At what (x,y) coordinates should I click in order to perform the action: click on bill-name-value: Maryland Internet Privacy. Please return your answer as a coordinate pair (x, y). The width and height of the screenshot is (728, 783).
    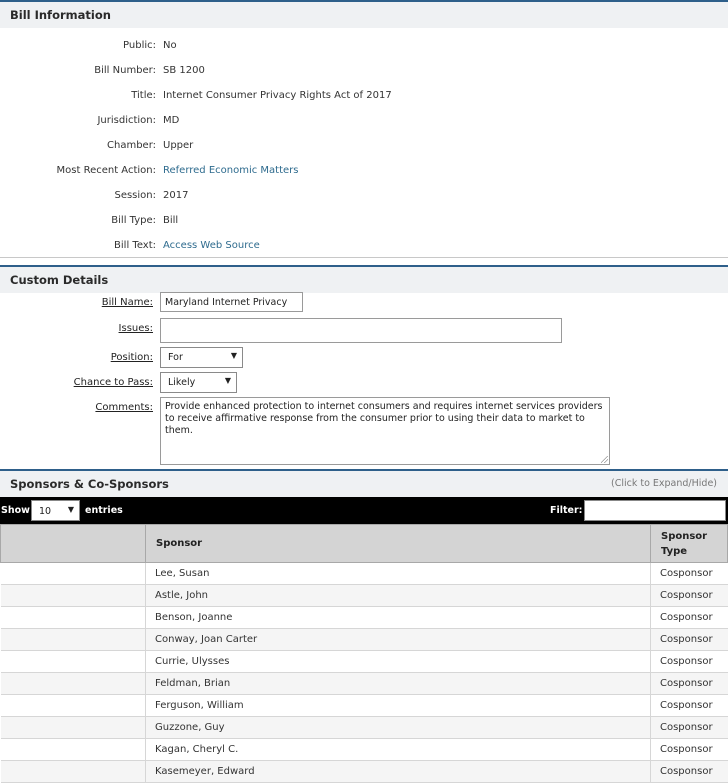
    Looking at the image, I should click on (226, 302).